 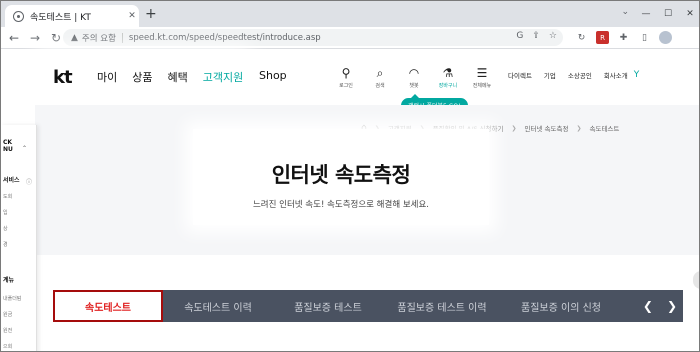 I want to click on extensions-puzzle-icon: ✚, so click(x=623, y=37).